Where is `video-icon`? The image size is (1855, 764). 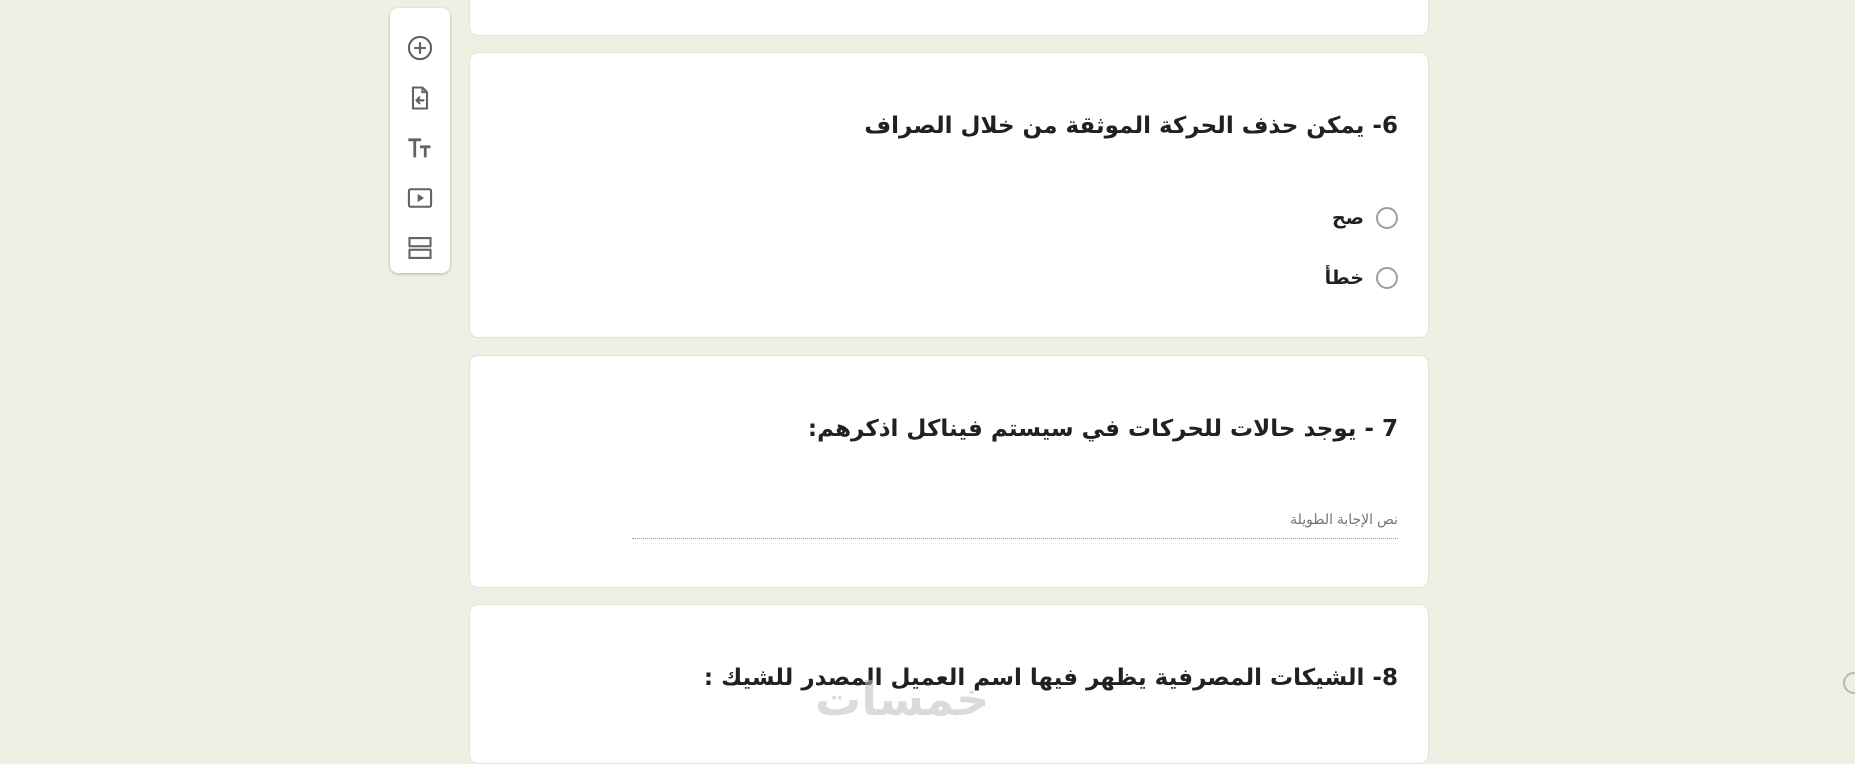
video-icon is located at coordinates (420, 198).